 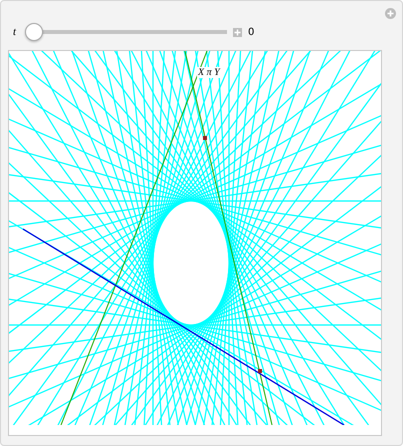 I want to click on slider-label: t, so click(x=15, y=32).